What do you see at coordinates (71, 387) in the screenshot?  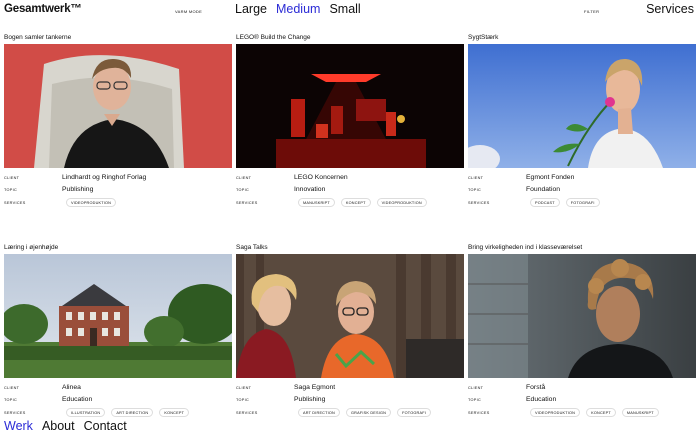 I see `client-value: Alinea` at bounding box center [71, 387].